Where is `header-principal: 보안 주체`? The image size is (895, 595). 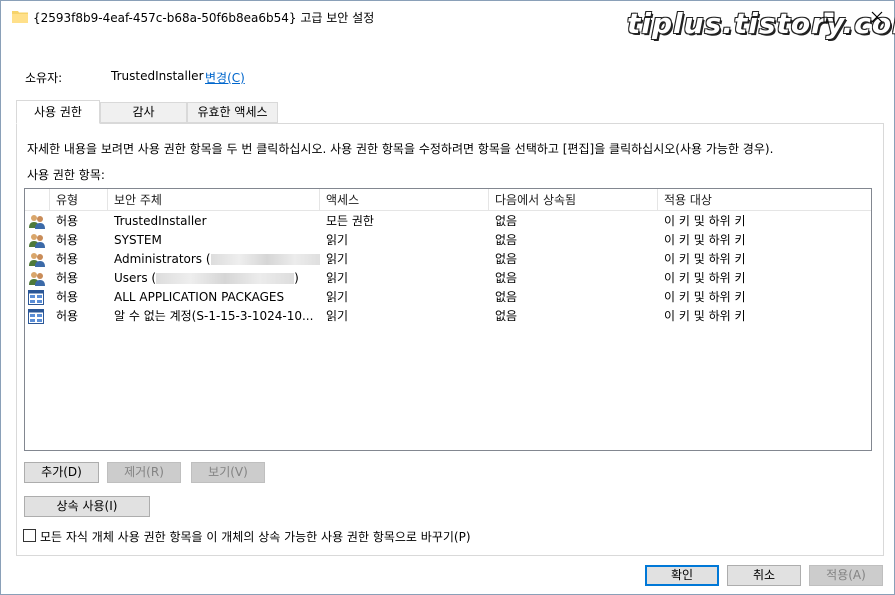
header-principal: 보안 주체 is located at coordinates (214, 200).